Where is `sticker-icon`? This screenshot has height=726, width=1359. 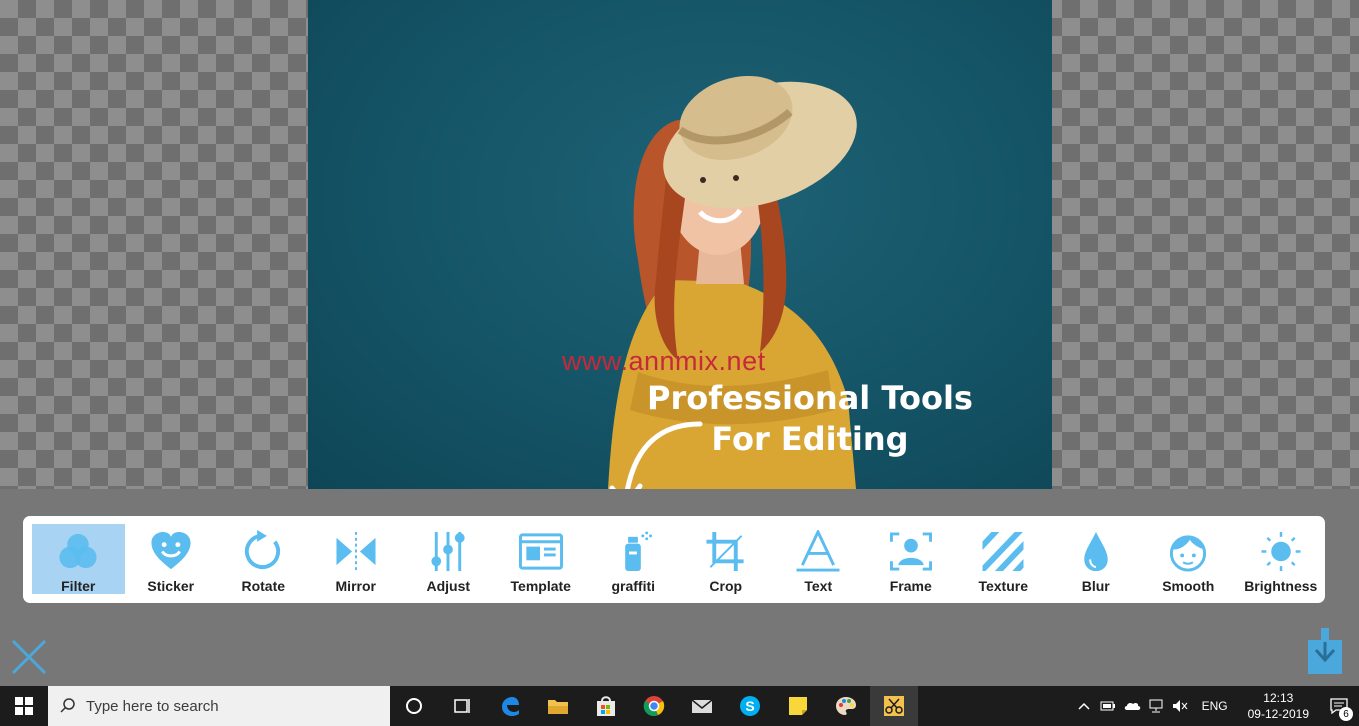 sticker-icon is located at coordinates (171, 550).